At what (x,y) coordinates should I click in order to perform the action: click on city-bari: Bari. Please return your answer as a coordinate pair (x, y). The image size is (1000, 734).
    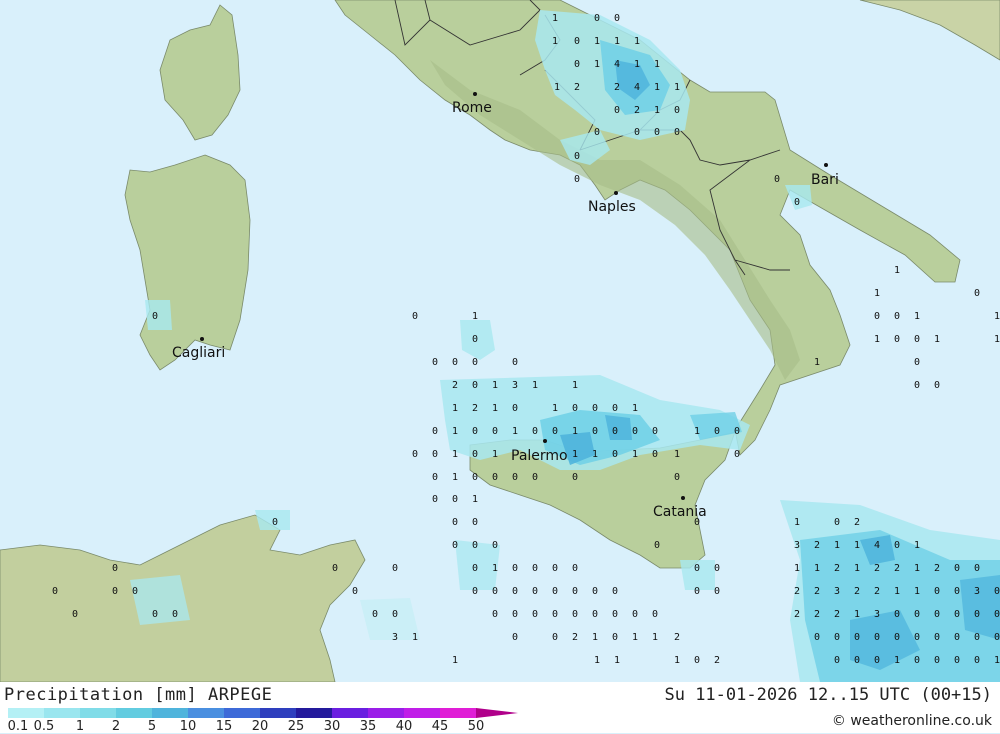
    Looking at the image, I should click on (825, 180).